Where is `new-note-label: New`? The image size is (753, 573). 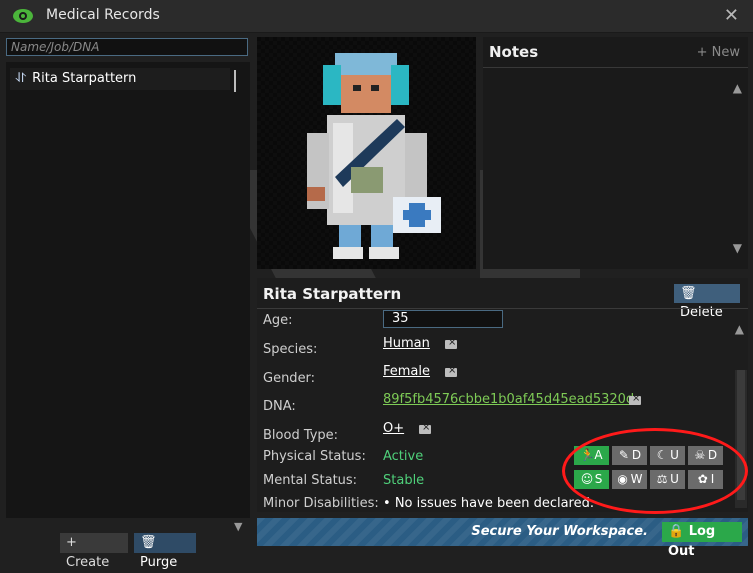
new-note-label: New is located at coordinates (725, 52).